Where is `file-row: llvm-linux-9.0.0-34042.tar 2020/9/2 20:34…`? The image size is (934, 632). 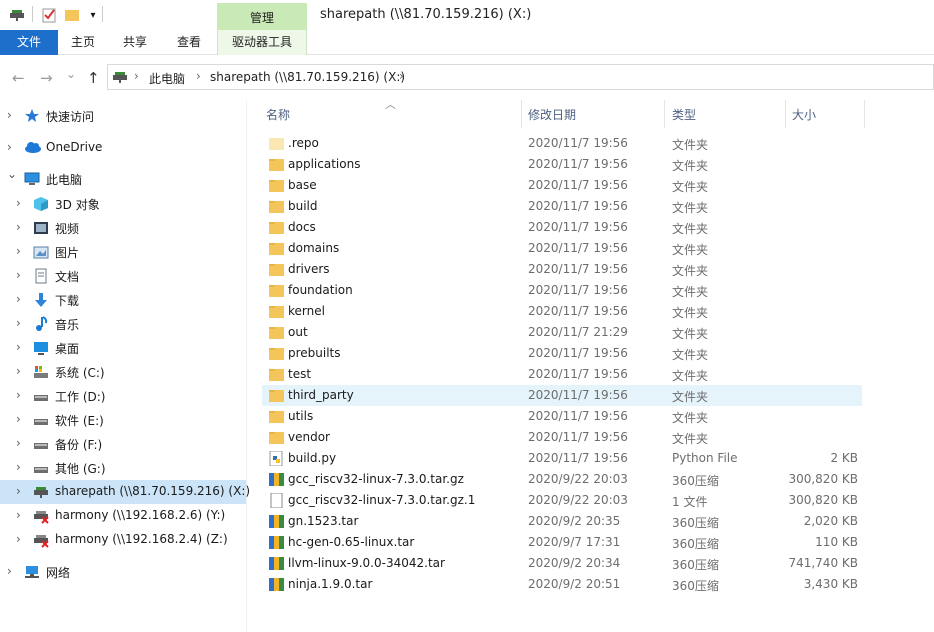
file-row: llvm-linux-9.0.0-34042.tar 2020/9/2 20:34… is located at coordinates (562, 563).